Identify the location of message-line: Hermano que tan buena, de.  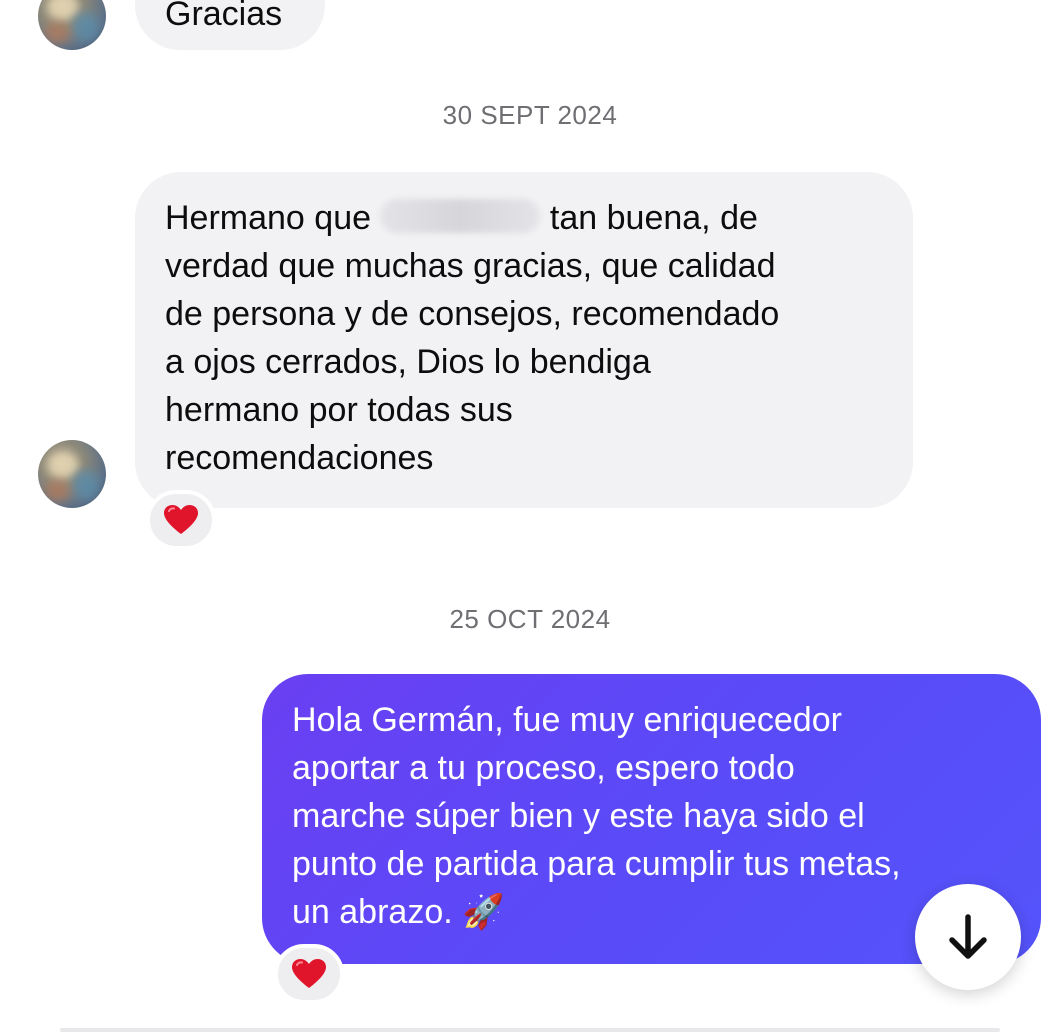
(461, 218).